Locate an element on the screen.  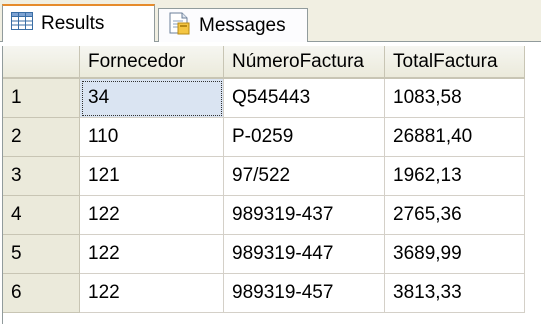
cell-totalfactura: 3813,33 is located at coordinates (455, 293).